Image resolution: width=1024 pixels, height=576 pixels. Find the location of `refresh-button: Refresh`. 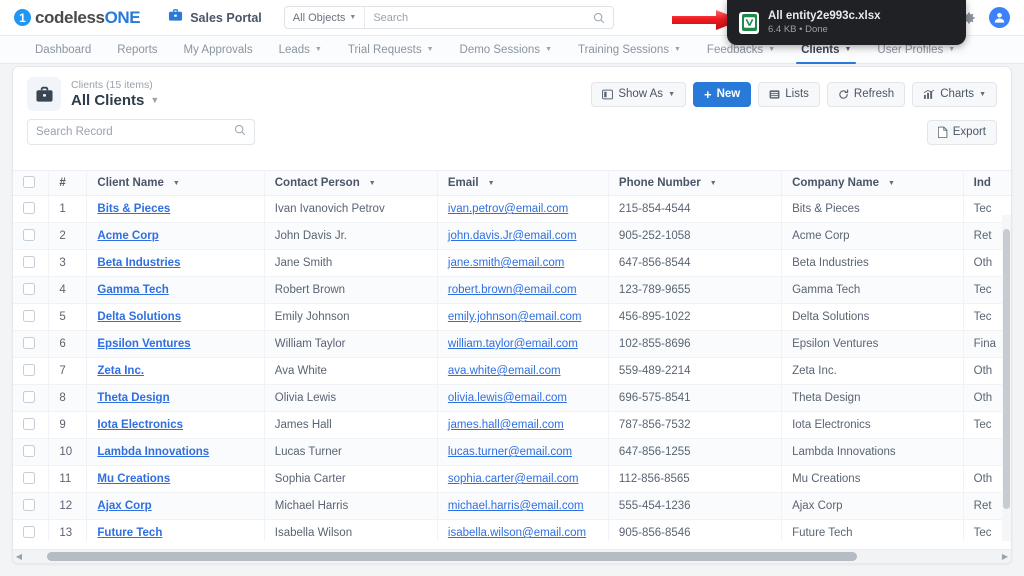

refresh-button: Refresh is located at coordinates (866, 94).